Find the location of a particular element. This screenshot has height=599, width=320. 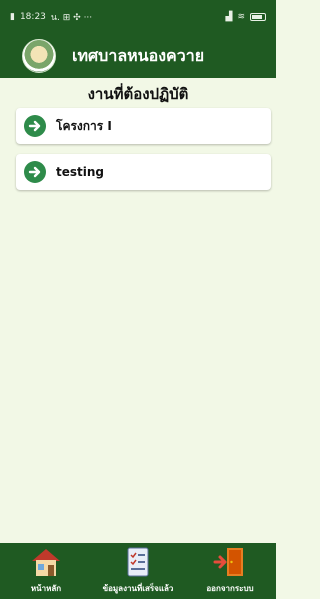

nav-home: หน้าหลัก is located at coordinates (46, 569).